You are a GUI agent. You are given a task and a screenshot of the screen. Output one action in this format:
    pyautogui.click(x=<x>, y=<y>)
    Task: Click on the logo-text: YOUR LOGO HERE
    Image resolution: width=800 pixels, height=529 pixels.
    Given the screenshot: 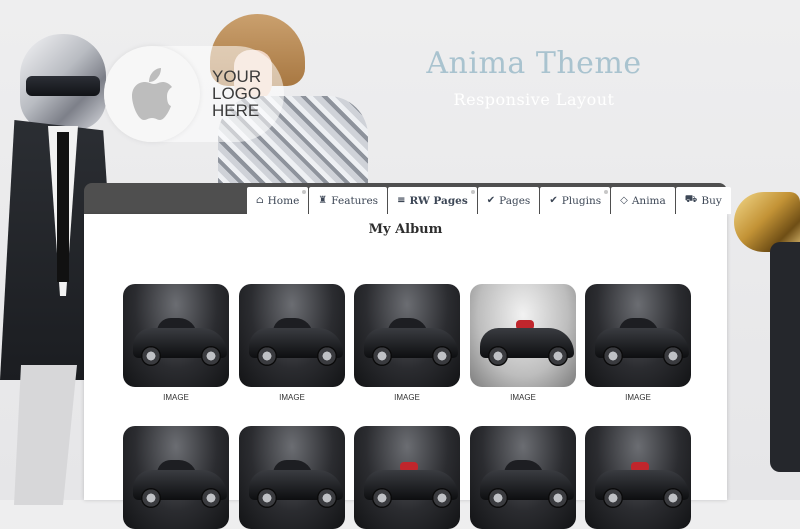 What is the action you would take?
    pyautogui.click(x=237, y=93)
    